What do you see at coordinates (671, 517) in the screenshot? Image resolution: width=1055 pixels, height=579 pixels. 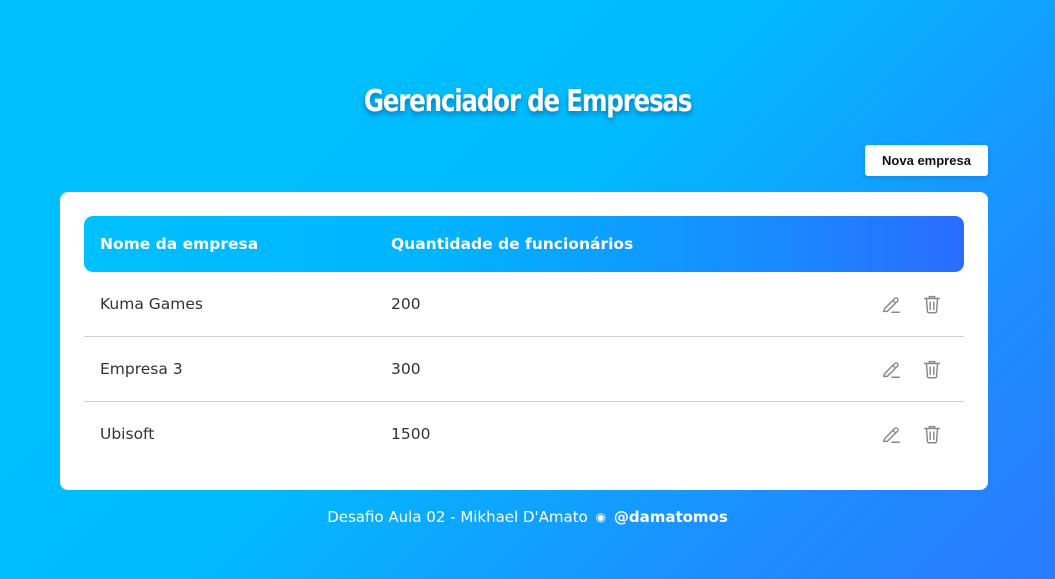 I see `author-handle: @damatomos` at bounding box center [671, 517].